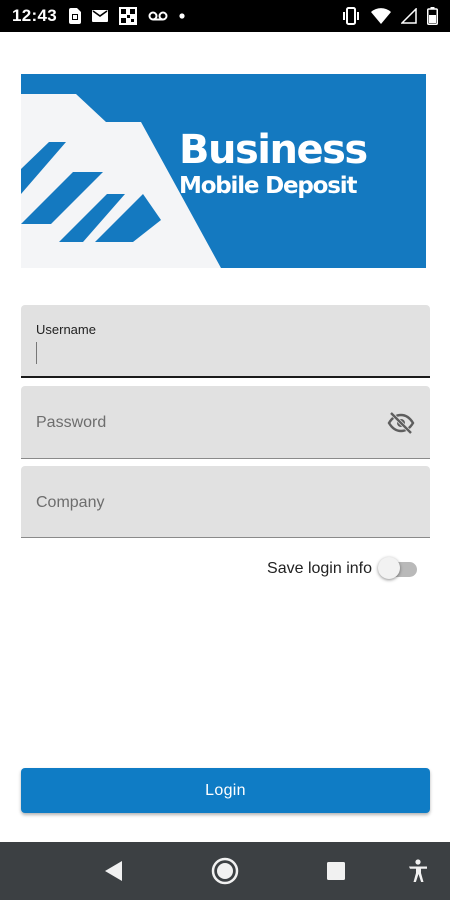  Describe the element at coordinates (319, 568) in the screenshot. I see `save-login-label: Save login info` at that location.